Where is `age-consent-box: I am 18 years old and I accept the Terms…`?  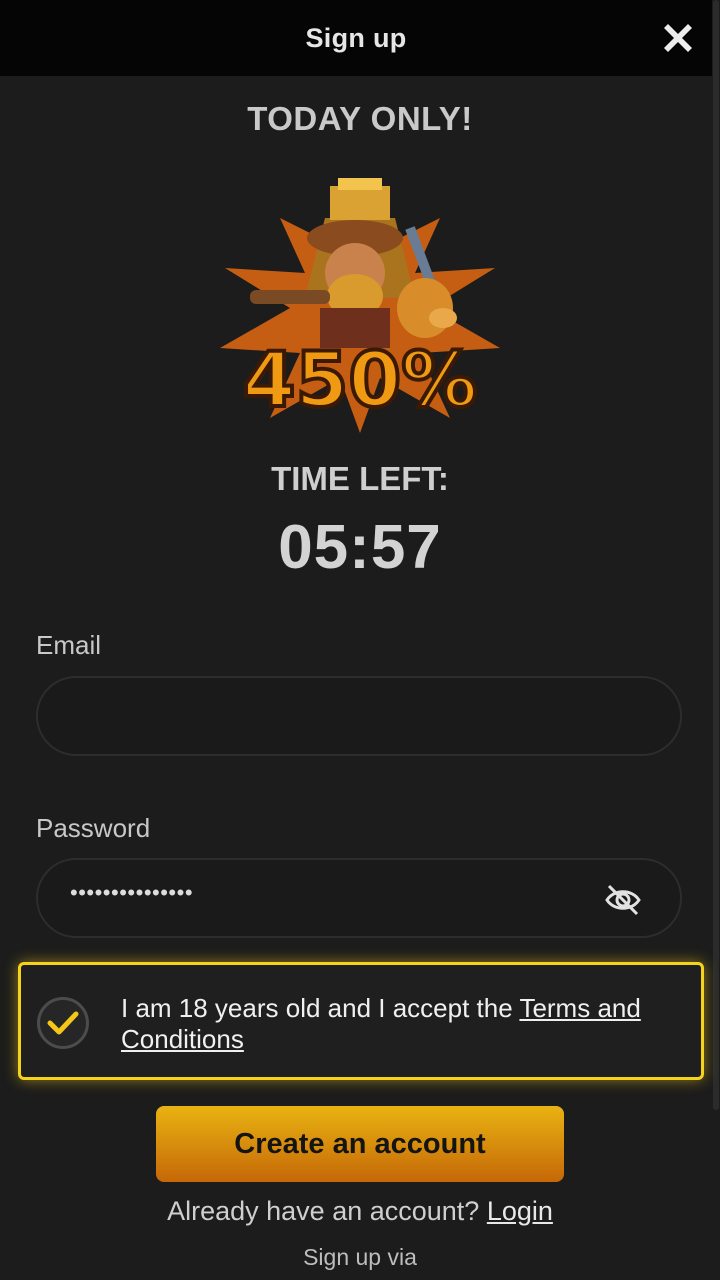
age-consent-box: I am 18 years old and I accept the Terms… is located at coordinates (361, 1021).